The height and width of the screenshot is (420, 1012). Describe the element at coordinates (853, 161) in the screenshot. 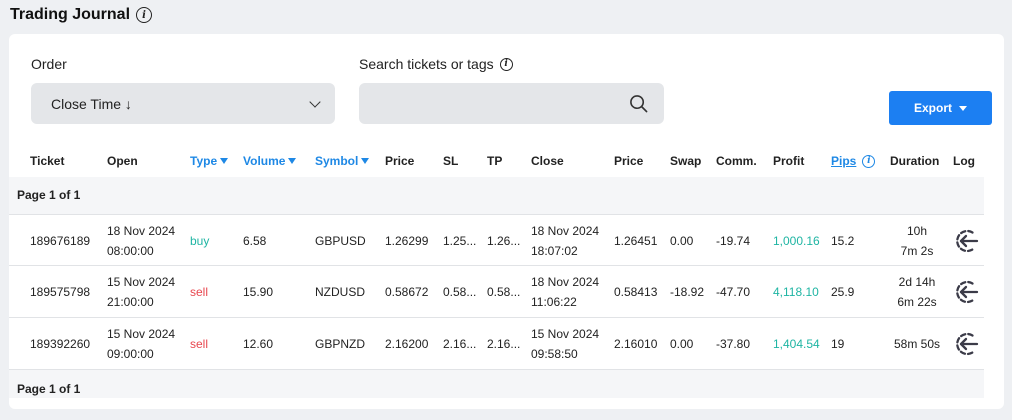

I see `col-pips-link: Pips i` at that location.